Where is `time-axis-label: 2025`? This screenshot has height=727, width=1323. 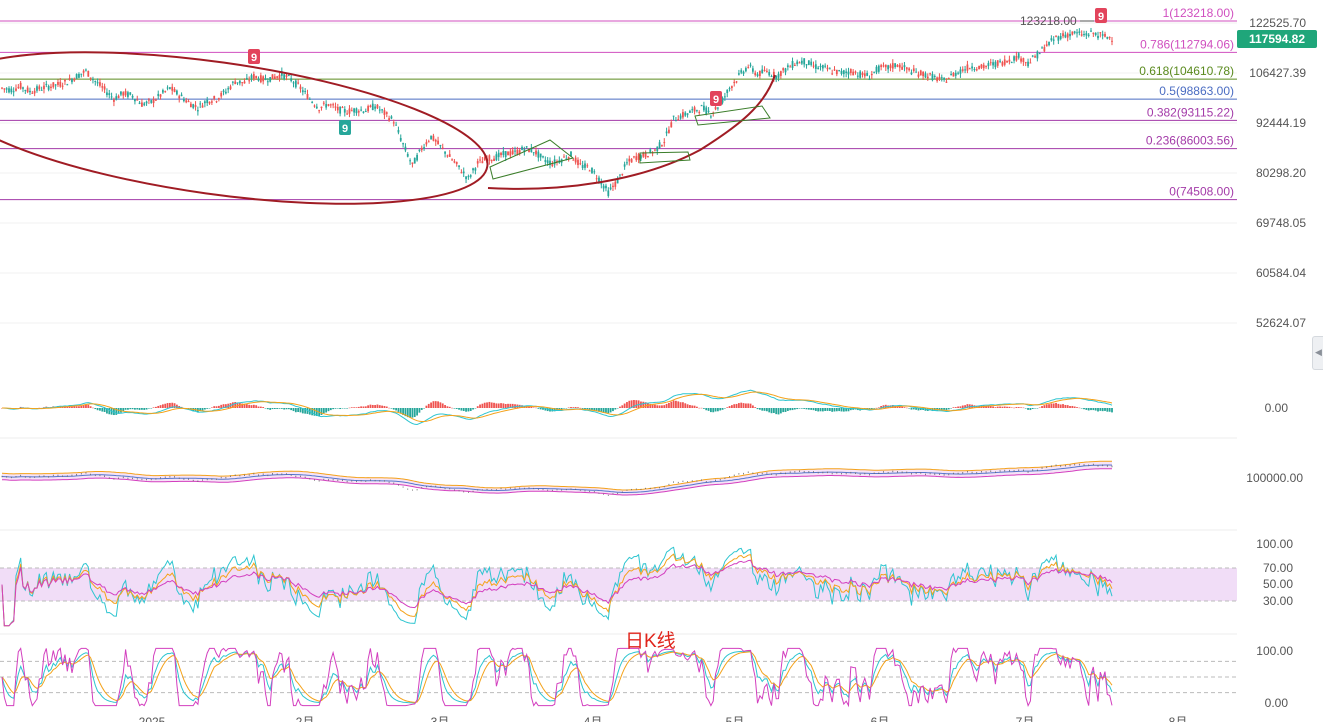 time-axis-label: 2025 is located at coordinates (152, 718).